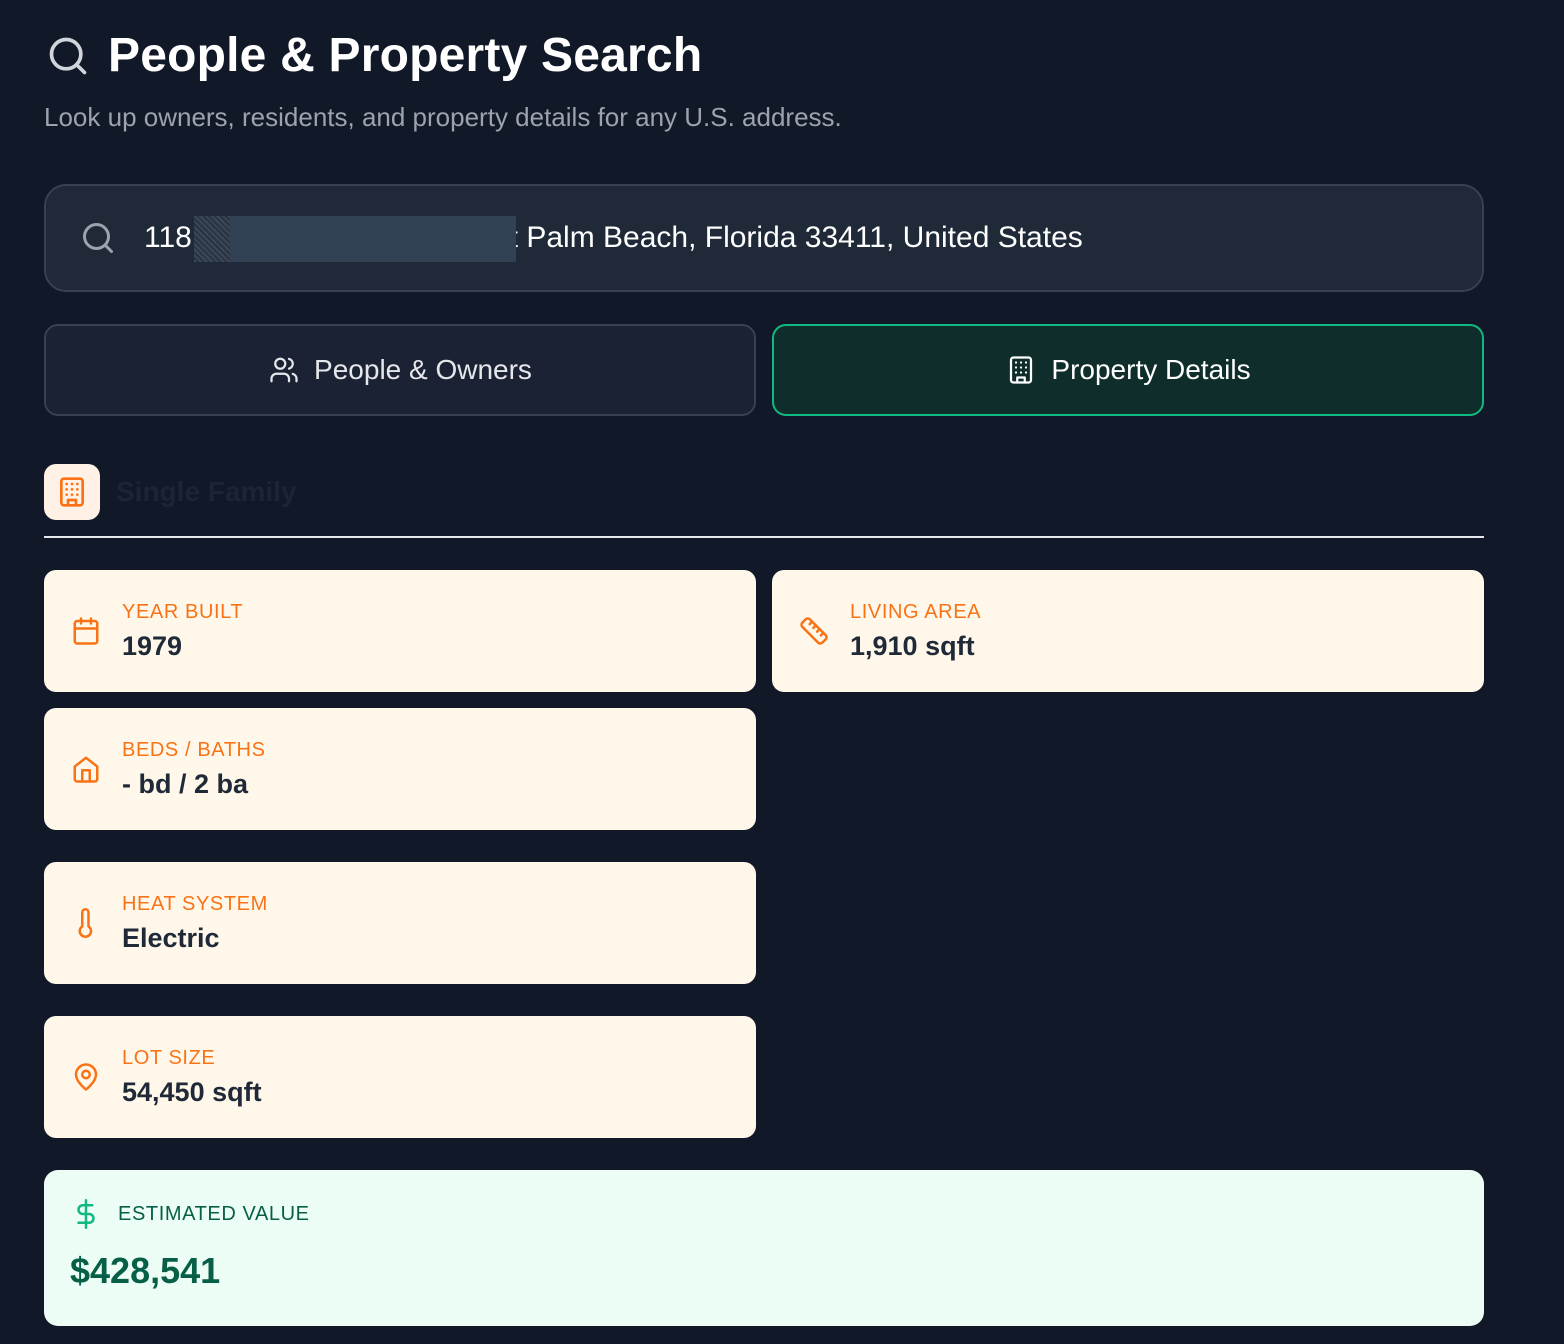 The image size is (1564, 1344). Describe the element at coordinates (916, 612) in the screenshot. I see `living-area-label: LIVING AREA` at that location.